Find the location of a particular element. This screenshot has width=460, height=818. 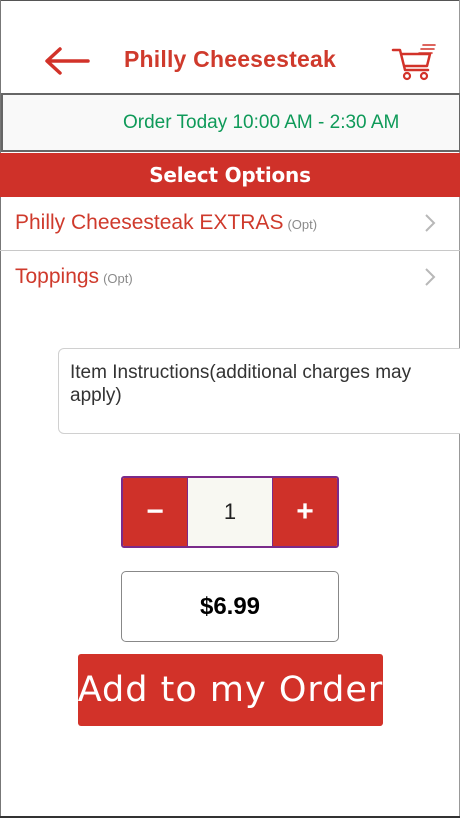

top-nav-bar: Philly Cheesesteak is located at coordinates (230, 46).